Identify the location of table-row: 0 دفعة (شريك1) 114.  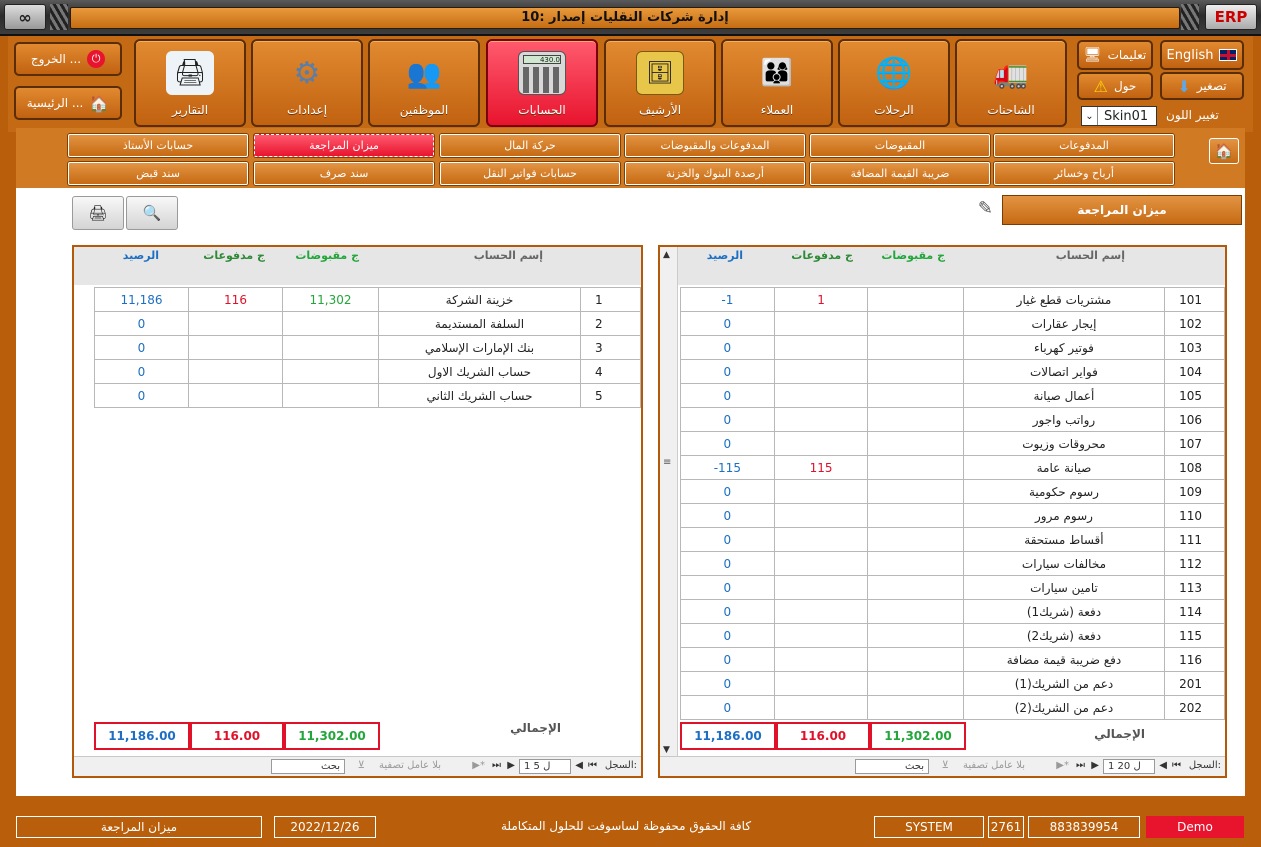
(952, 611).